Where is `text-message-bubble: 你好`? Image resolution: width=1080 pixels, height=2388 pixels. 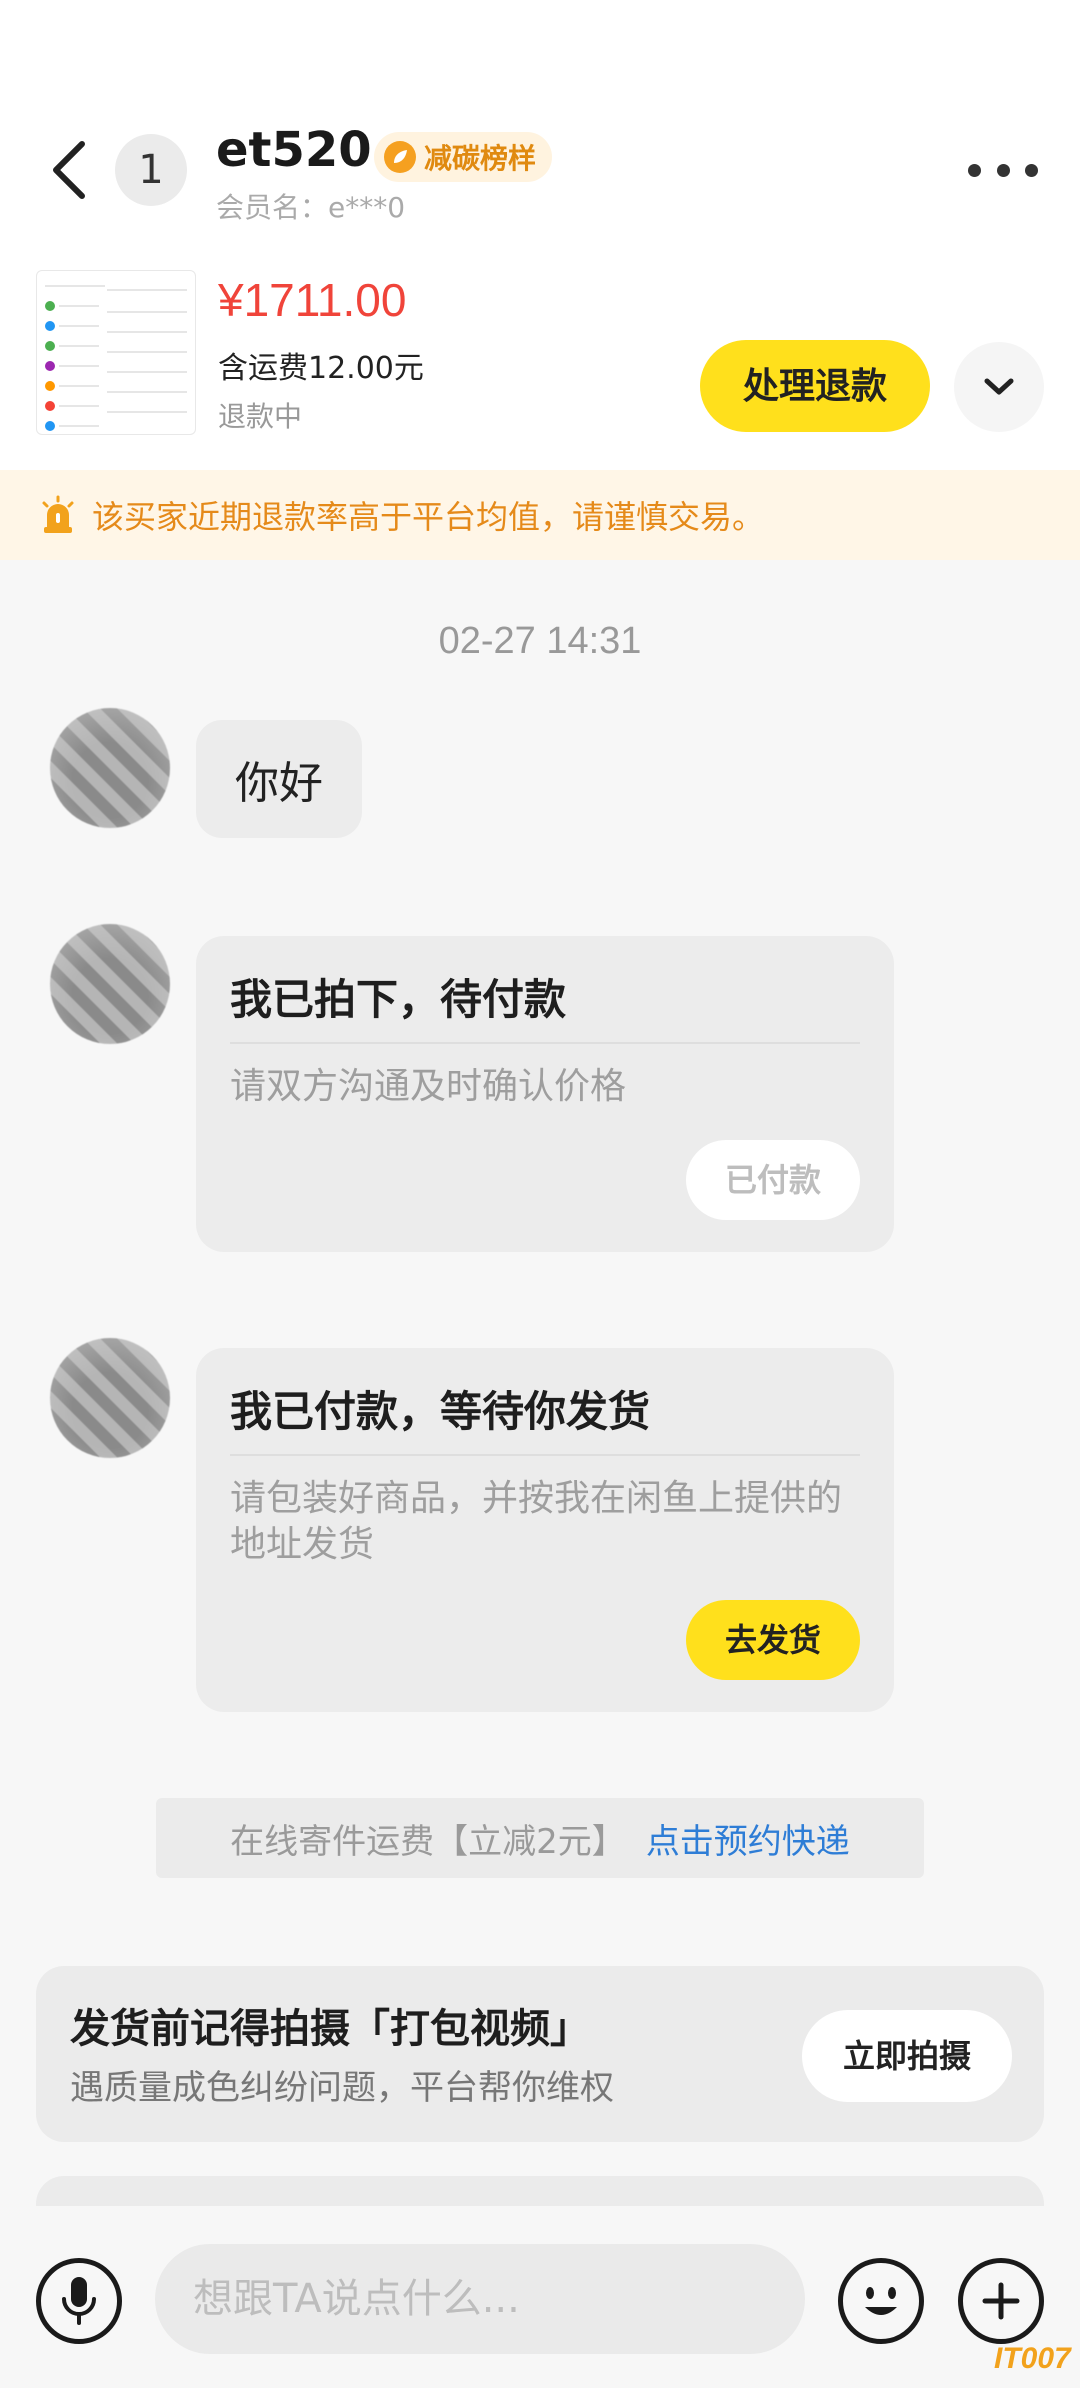
text-message-bubble: 你好 is located at coordinates (279, 779).